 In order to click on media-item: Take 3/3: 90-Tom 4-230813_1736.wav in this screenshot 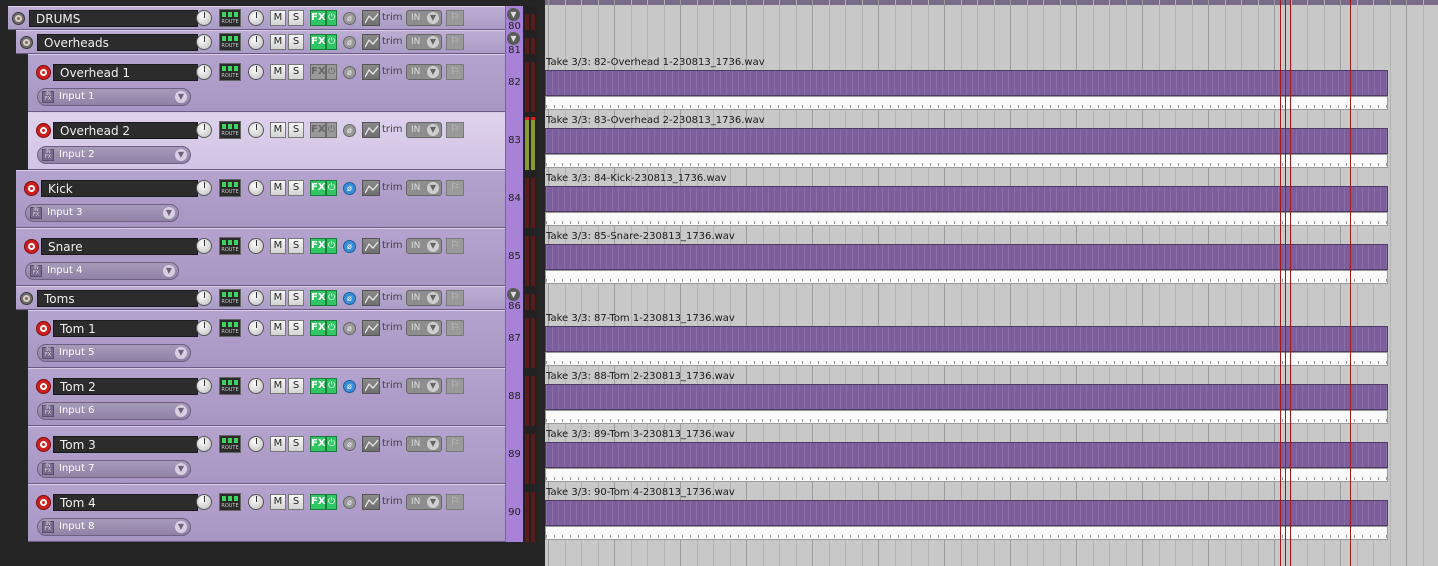, I will do `click(966, 514)`.